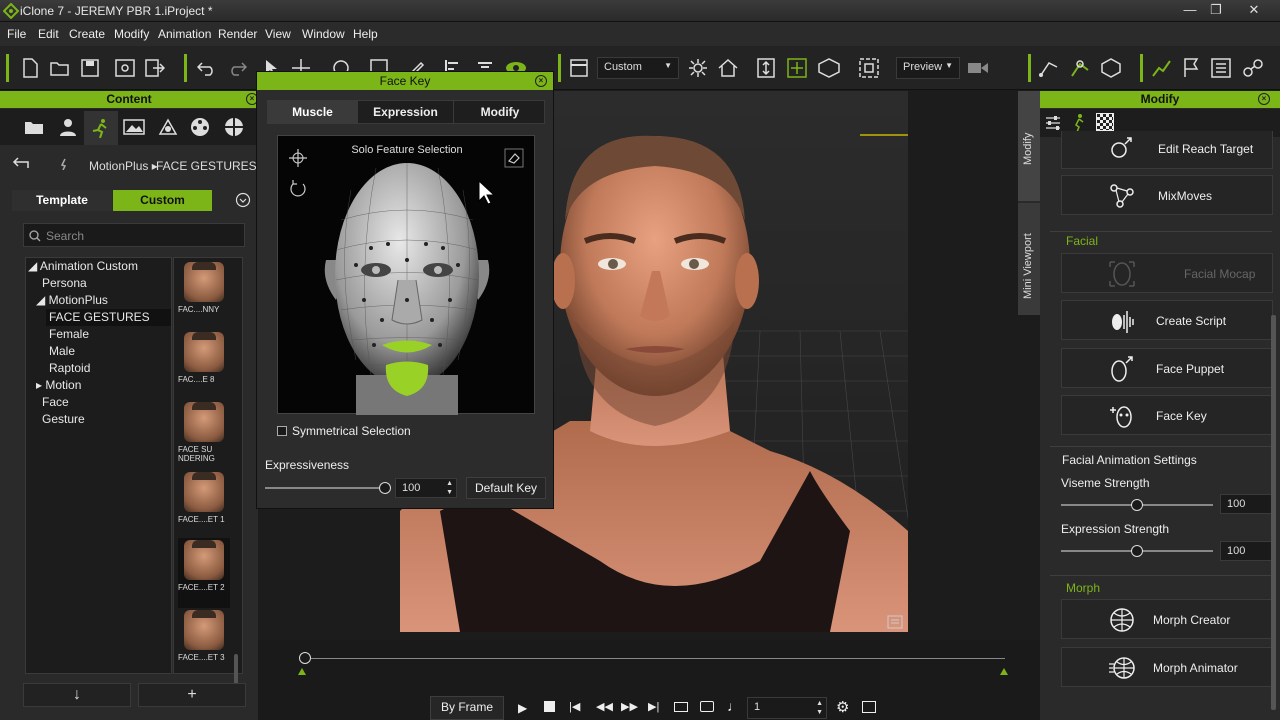 The width and height of the screenshot is (1280, 720). Describe the element at coordinates (305, 658) in the screenshot. I see `timeline-playhead` at that location.